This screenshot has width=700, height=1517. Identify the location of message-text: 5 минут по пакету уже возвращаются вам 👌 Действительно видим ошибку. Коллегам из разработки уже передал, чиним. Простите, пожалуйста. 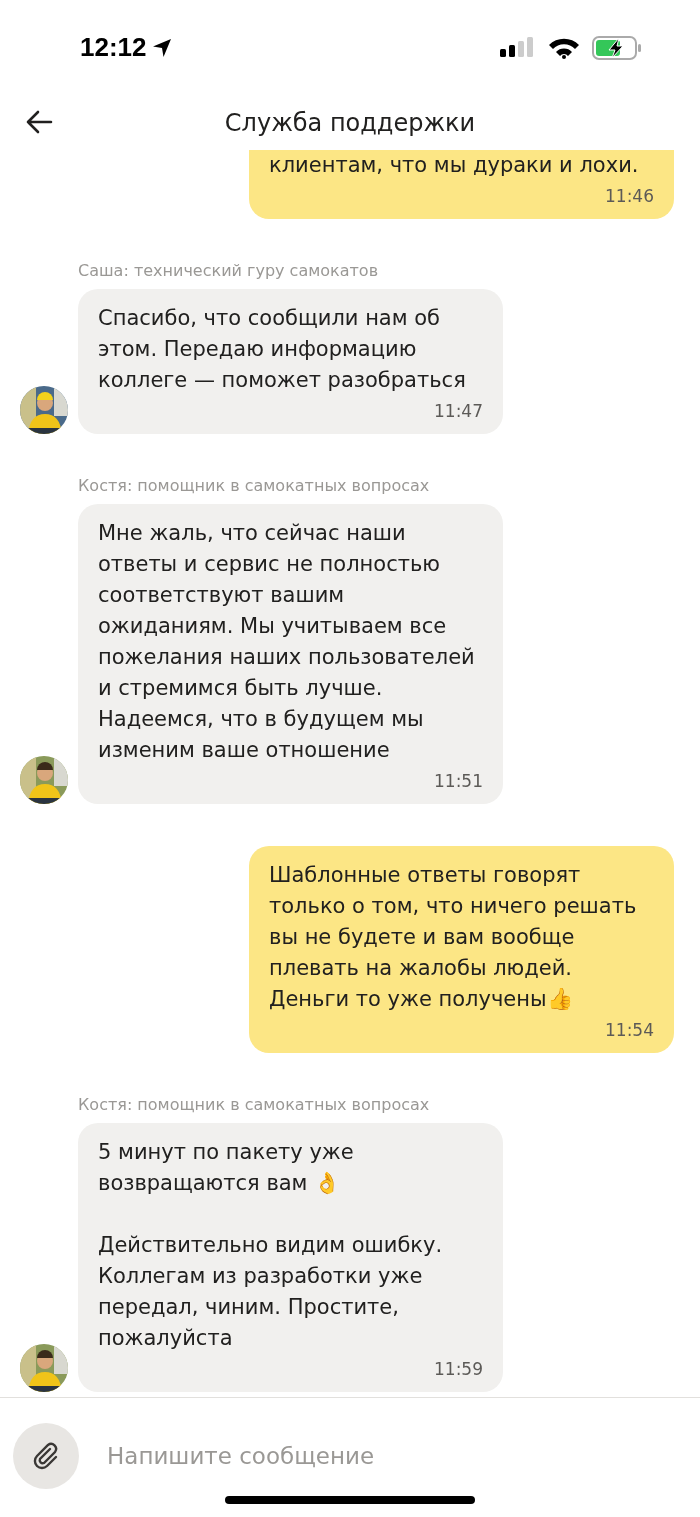
(271, 1245).